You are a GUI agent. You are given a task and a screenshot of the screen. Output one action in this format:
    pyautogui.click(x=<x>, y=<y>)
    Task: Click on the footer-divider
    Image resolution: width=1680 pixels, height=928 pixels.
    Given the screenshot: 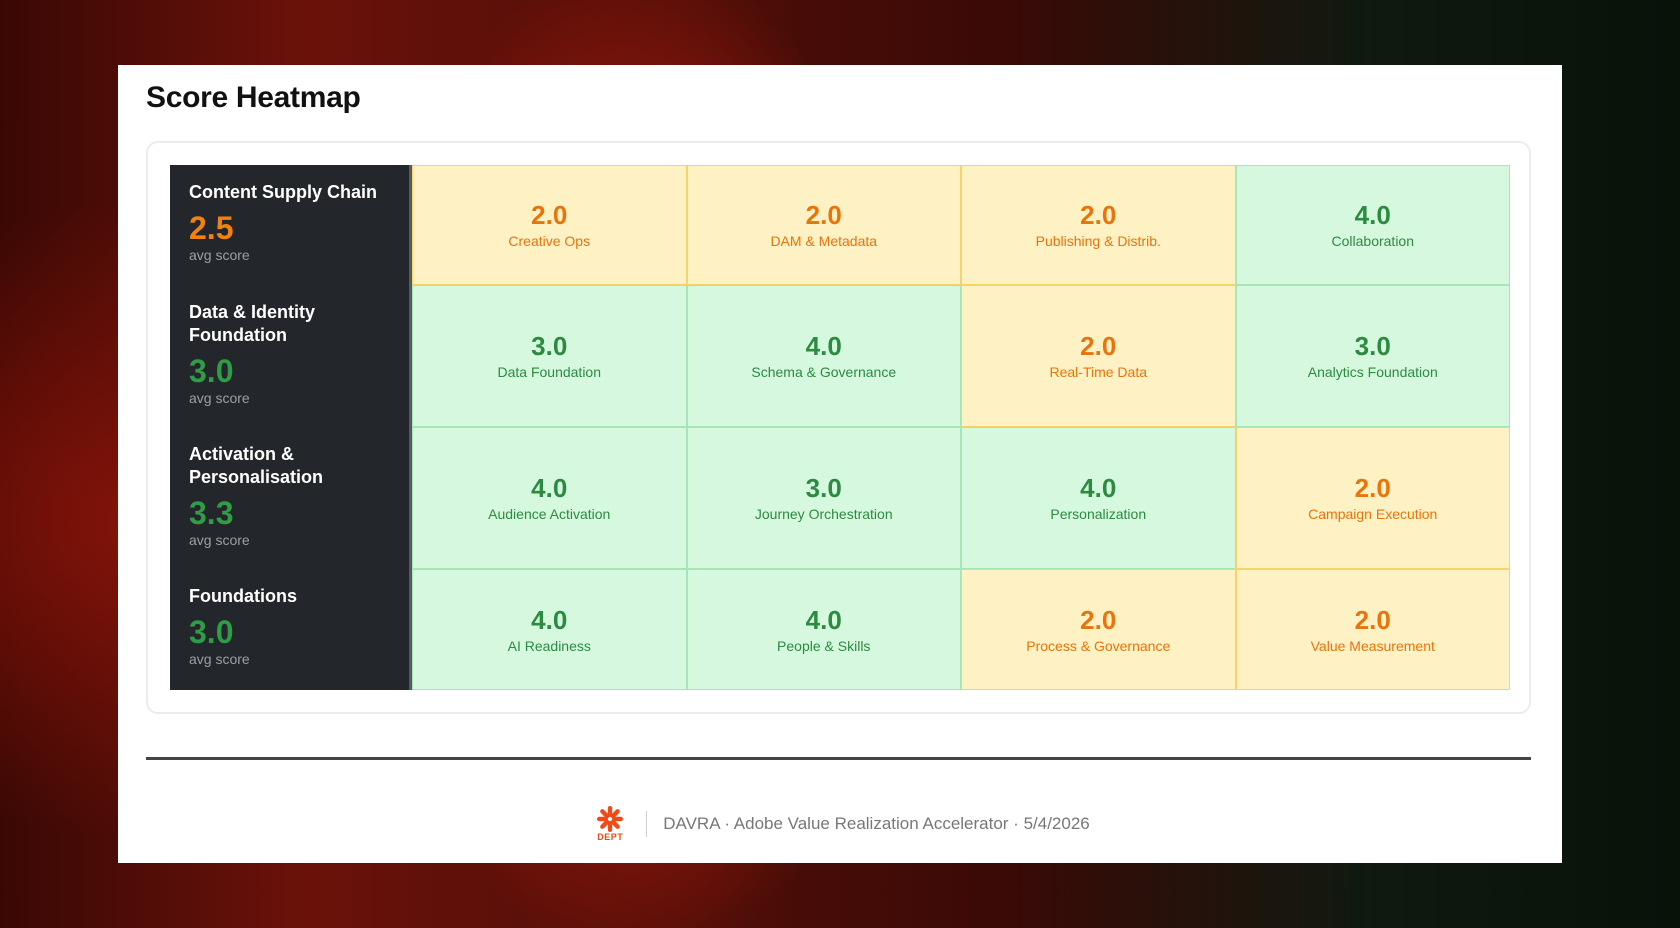 What is the action you would take?
    pyautogui.click(x=838, y=758)
    